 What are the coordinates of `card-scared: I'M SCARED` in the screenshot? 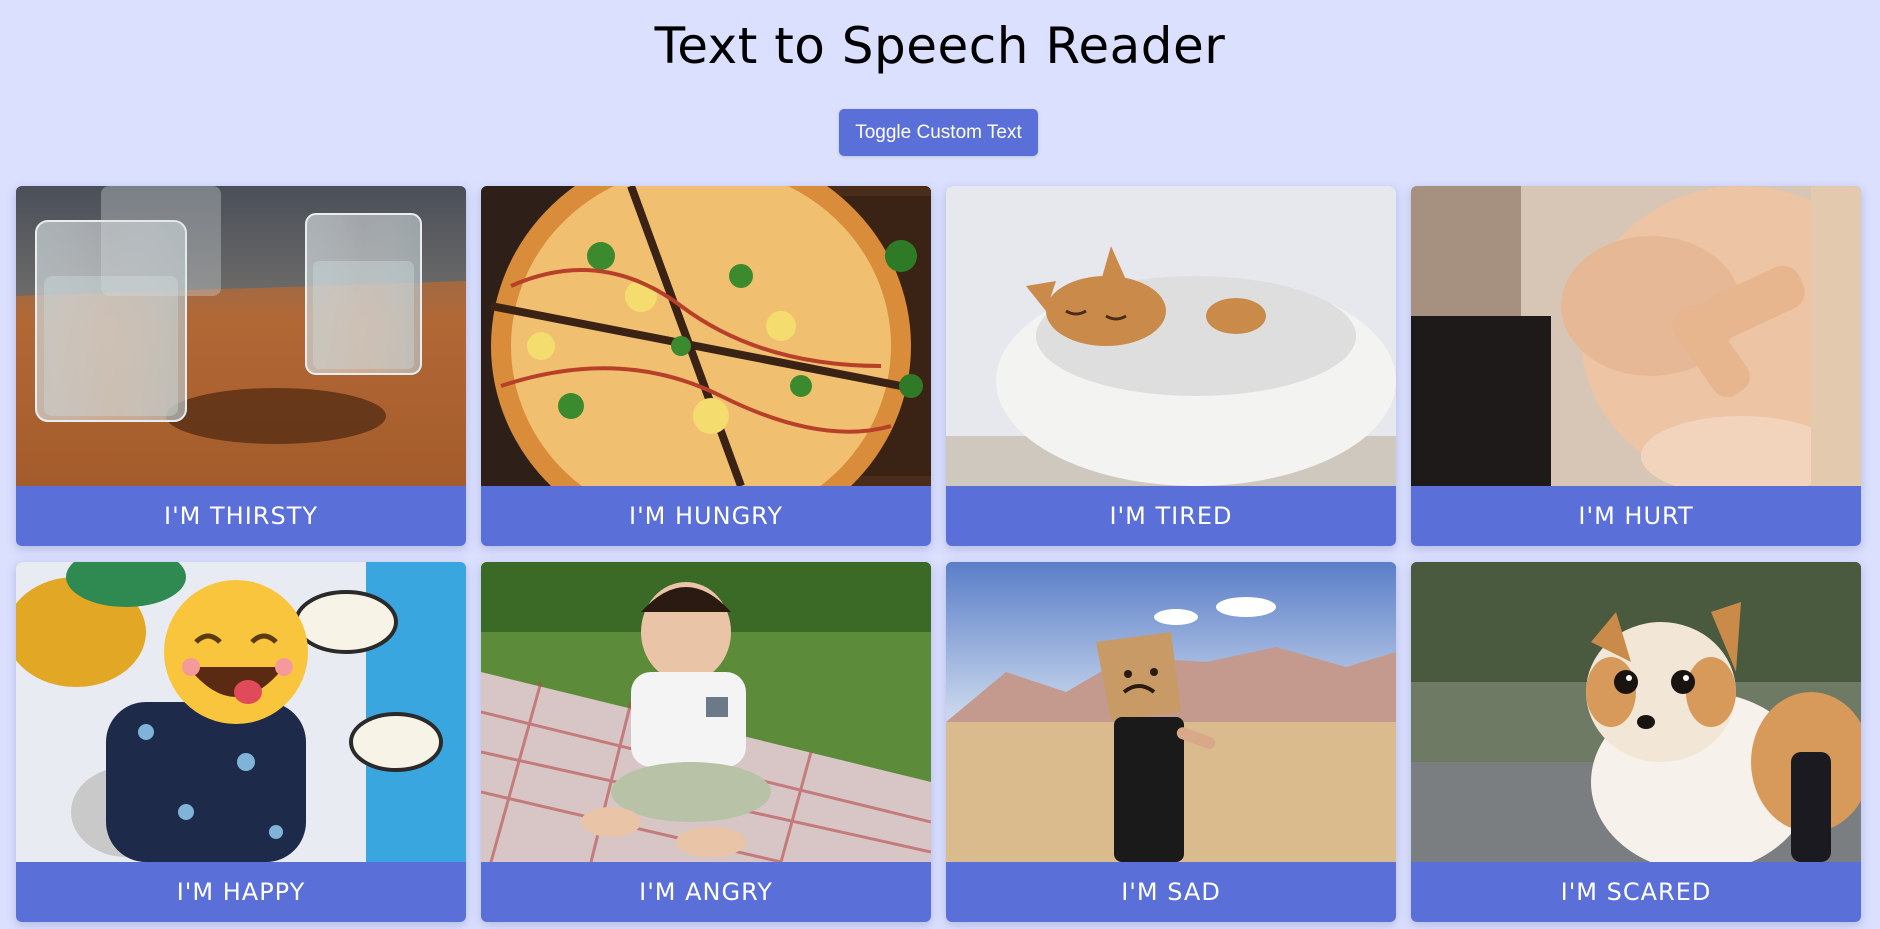 It's located at (1636, 742).